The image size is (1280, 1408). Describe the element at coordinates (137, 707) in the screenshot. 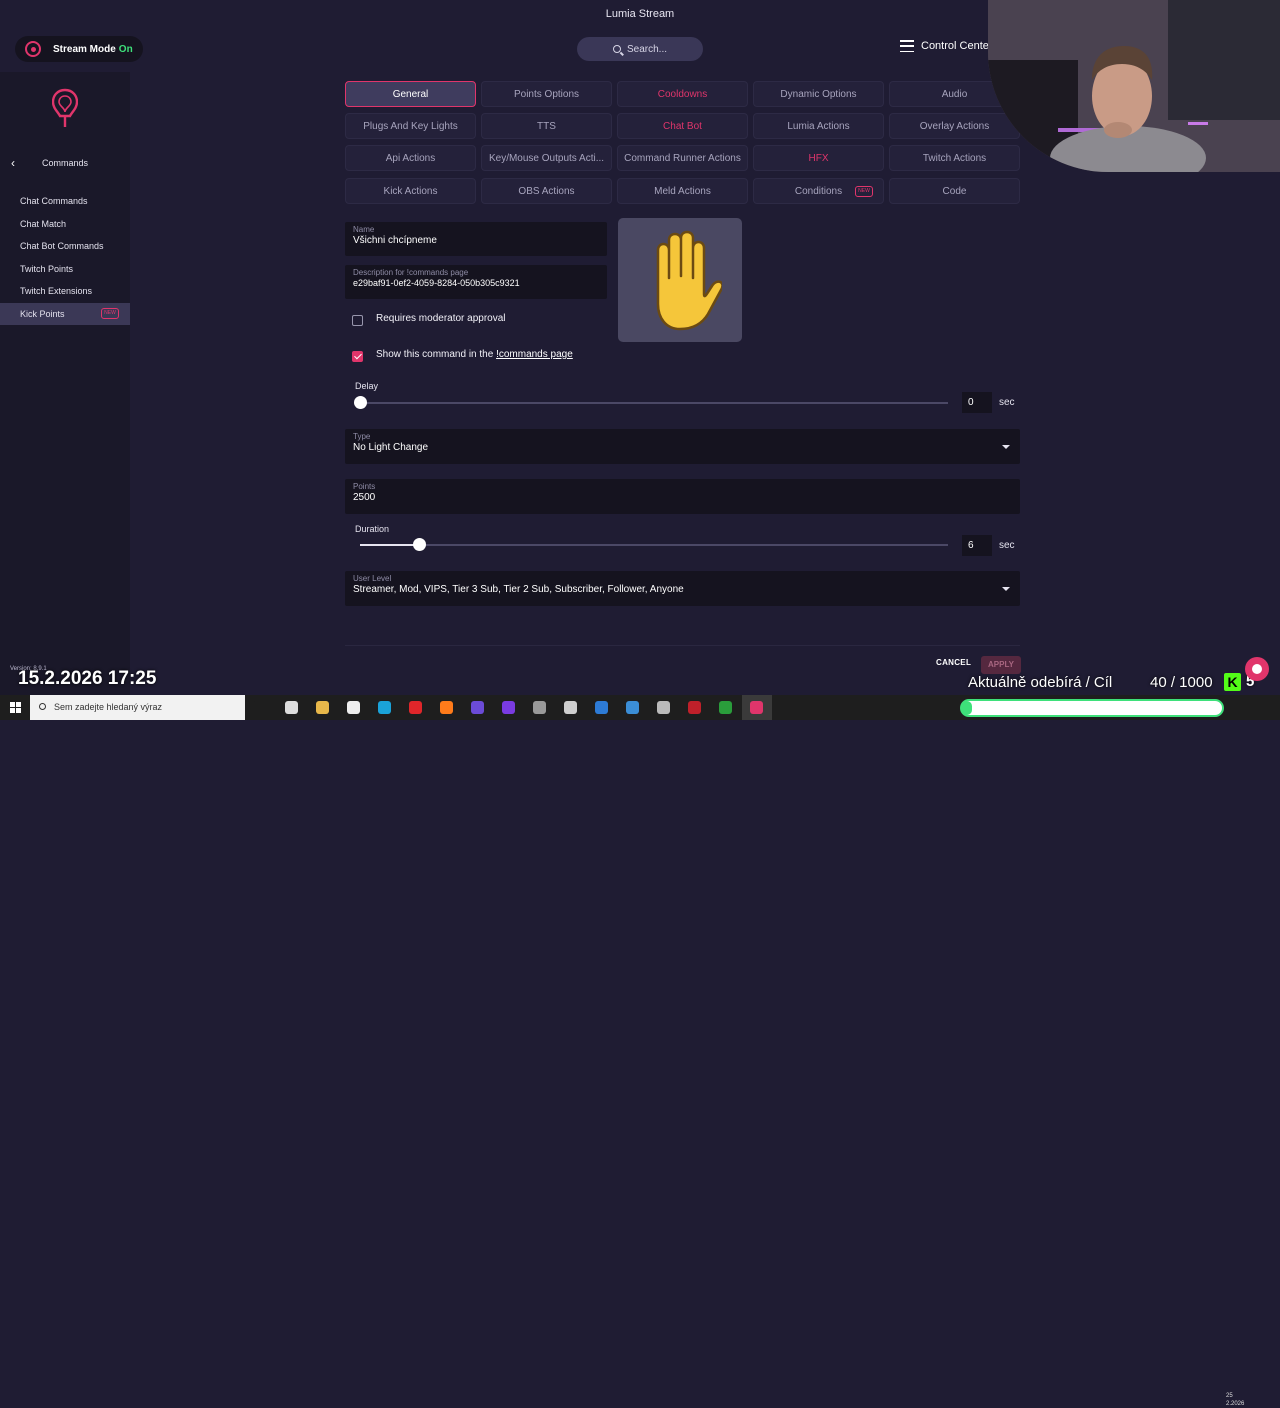

I see `taskbar-search-input: Sem zadejte hledaný výraz` at that location.